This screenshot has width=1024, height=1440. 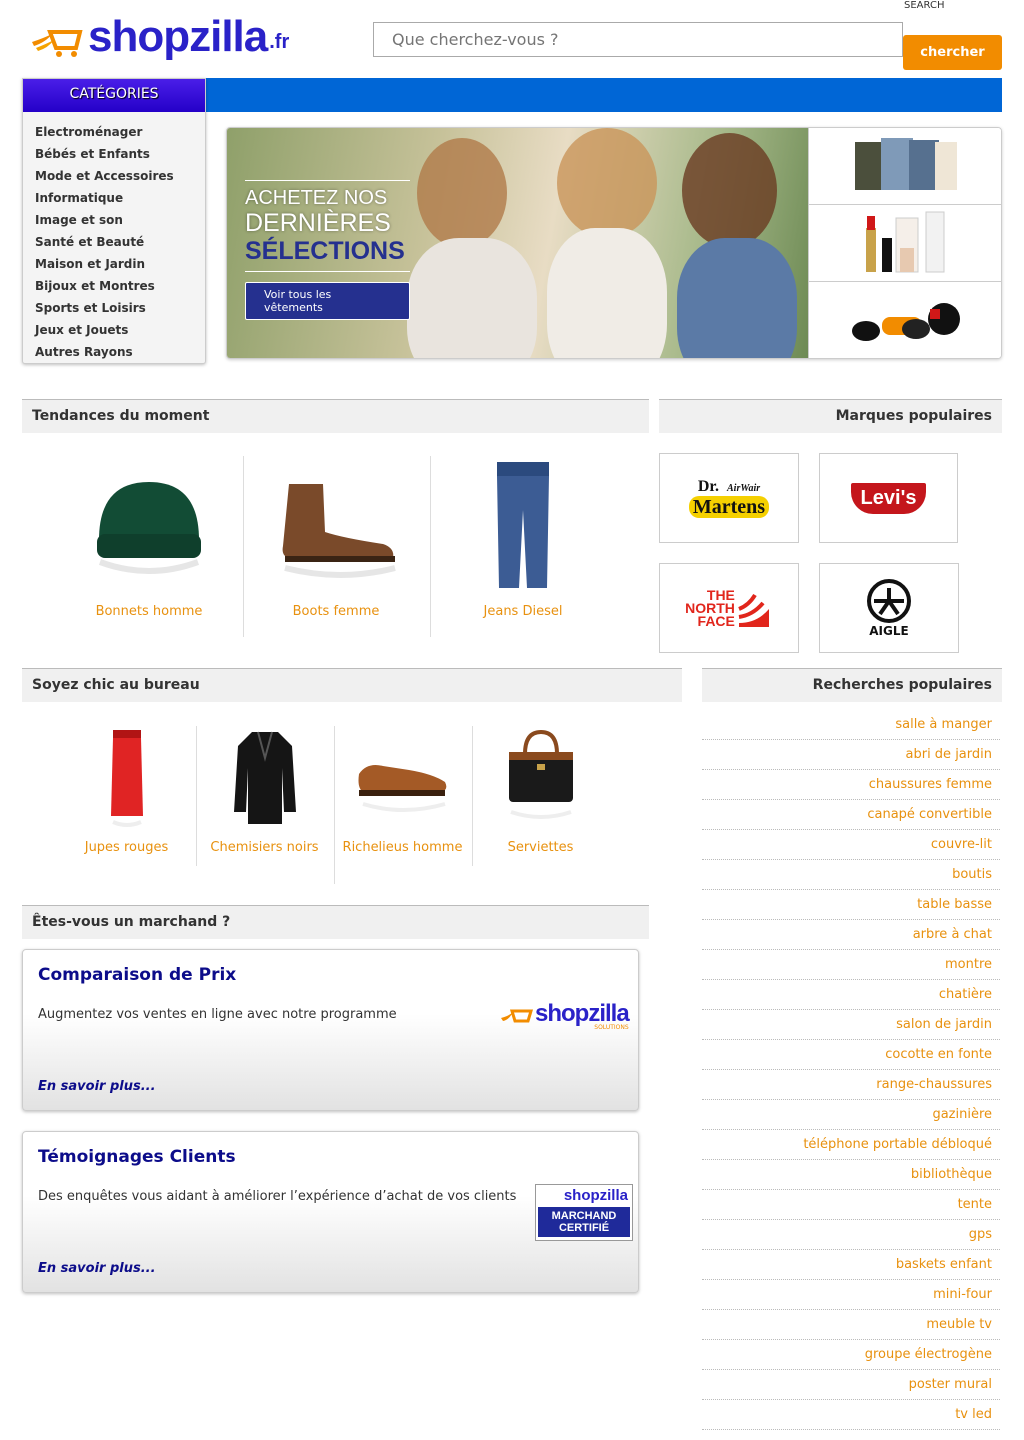 I want to click on ski-goggles-icon, so click(x=906, y=321).